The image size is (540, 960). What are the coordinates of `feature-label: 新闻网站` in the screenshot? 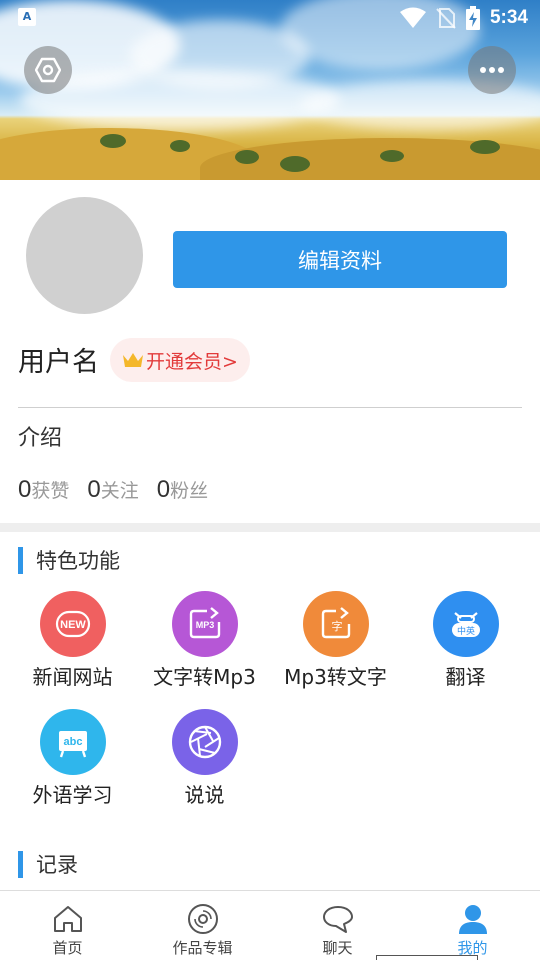 It's located at (72, 677).